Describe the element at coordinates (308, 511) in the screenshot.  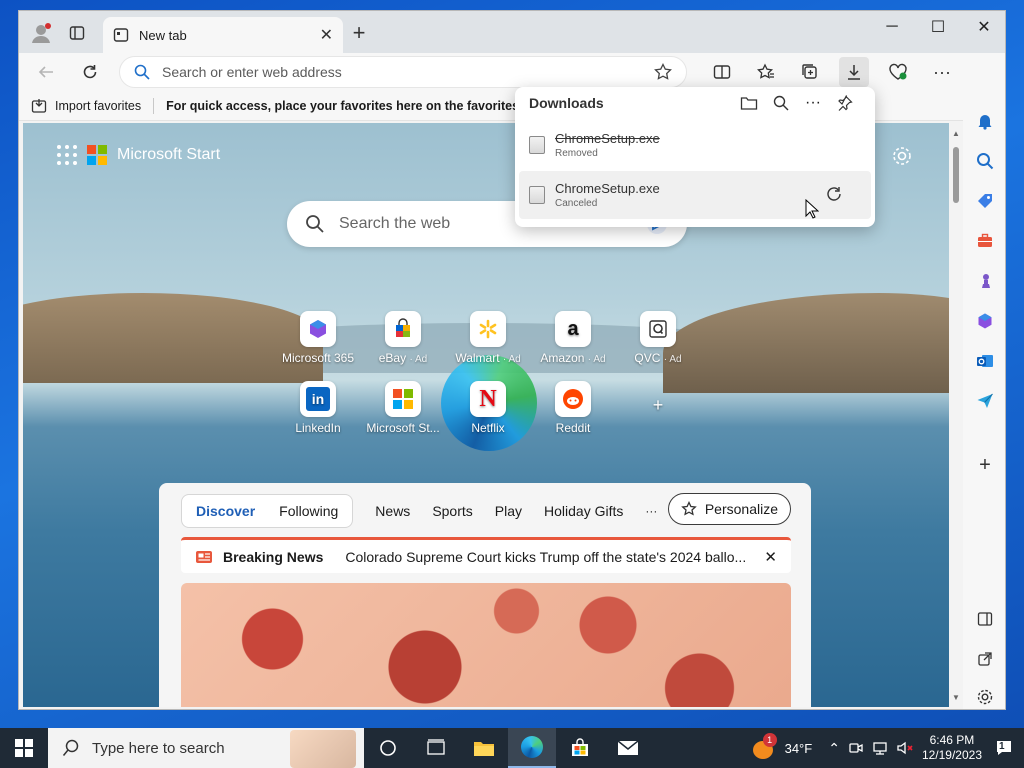
I see `tab-following: Following` at that location.